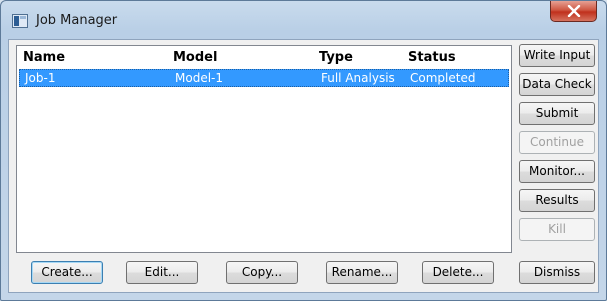 The height and width of the screenshot is (301, 607). What do you see at coordinates (195, 57) in the screenshot?
I see `column-header-model: Model` at bounding box center [195, 57].